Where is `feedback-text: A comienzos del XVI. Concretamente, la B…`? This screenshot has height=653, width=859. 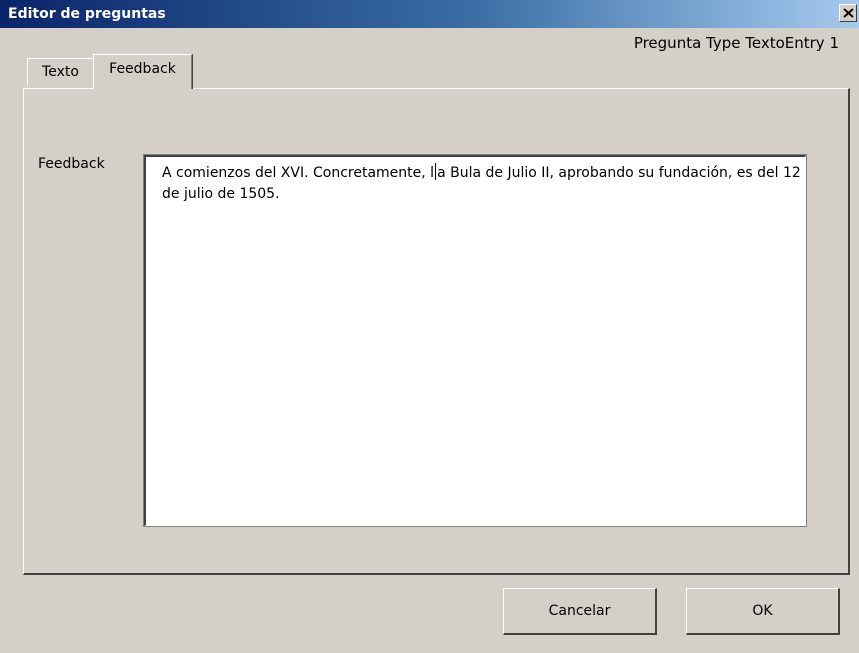 feedback-text: A comienzos del XVI. Concretamente, la B… is located at coordinates (482, 184).